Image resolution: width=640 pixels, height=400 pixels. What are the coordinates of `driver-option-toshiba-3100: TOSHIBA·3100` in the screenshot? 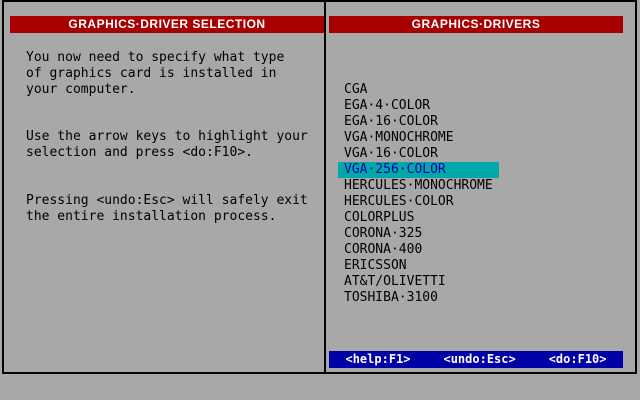 It's located at (418, 298).